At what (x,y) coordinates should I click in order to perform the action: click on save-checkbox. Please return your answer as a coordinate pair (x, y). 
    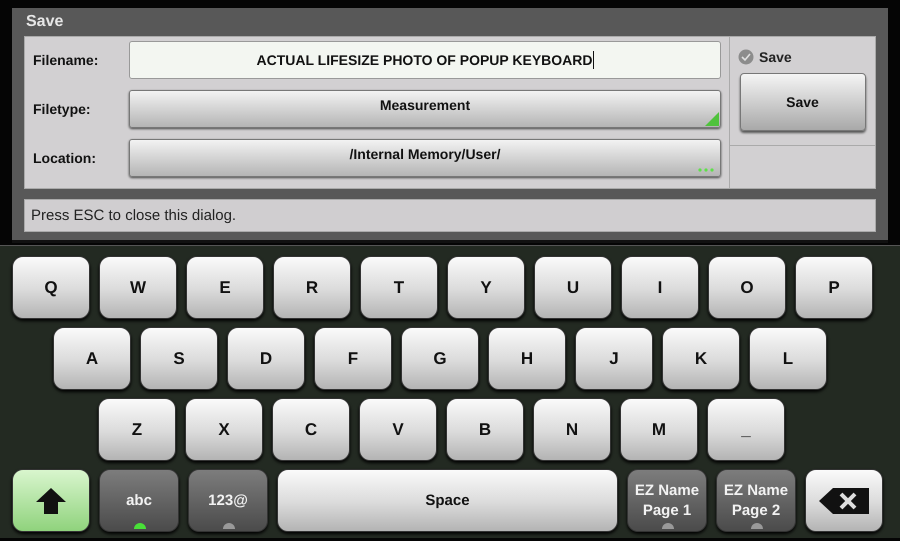
    Looking at the image, I should click on (746, 57).